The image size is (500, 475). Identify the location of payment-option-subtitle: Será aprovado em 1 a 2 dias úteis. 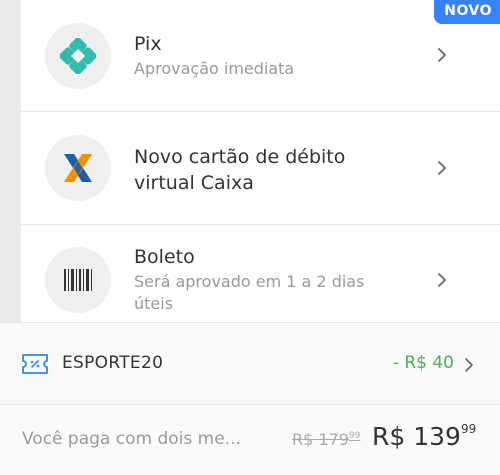
(249, 292).